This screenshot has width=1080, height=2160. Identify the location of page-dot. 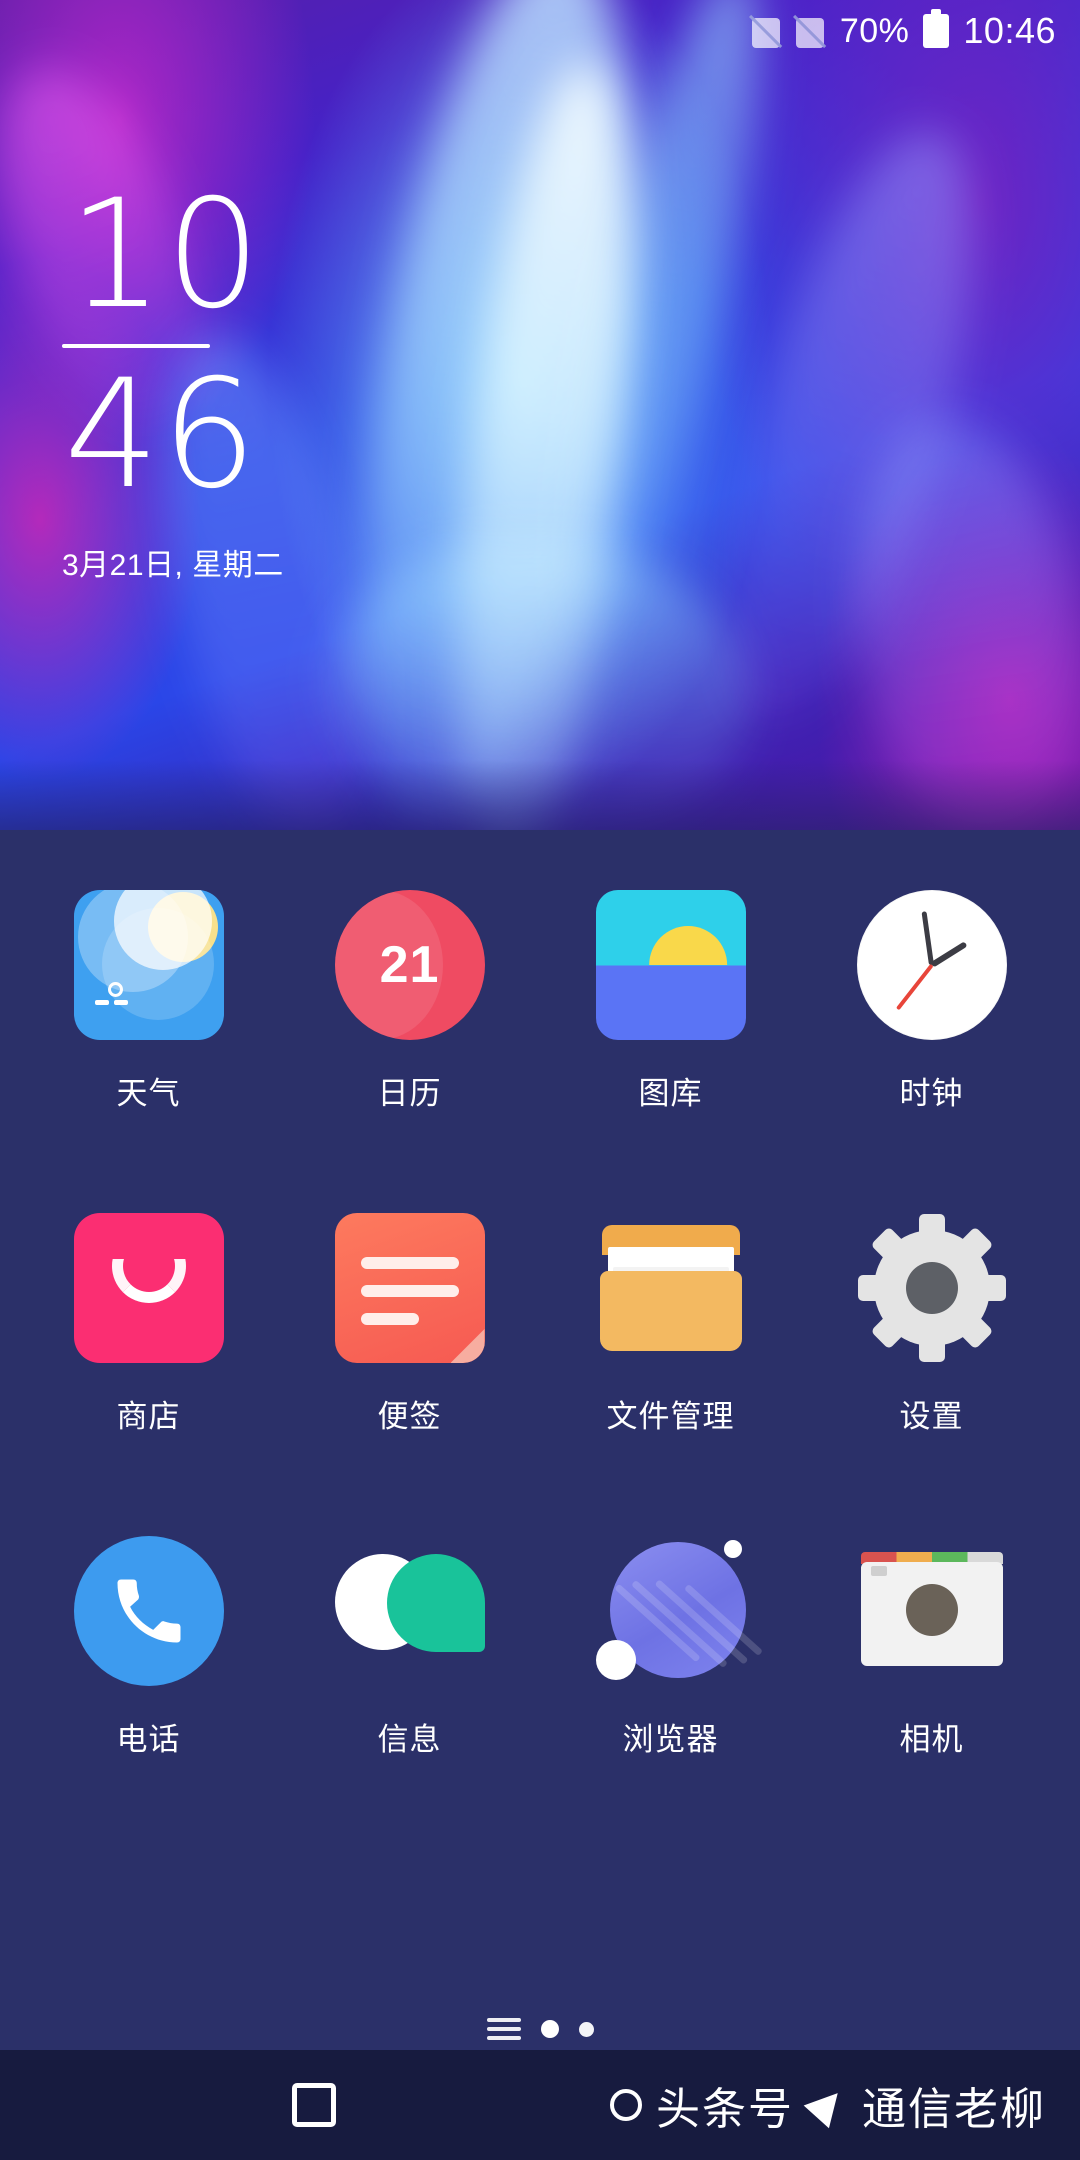
(586, 2029).